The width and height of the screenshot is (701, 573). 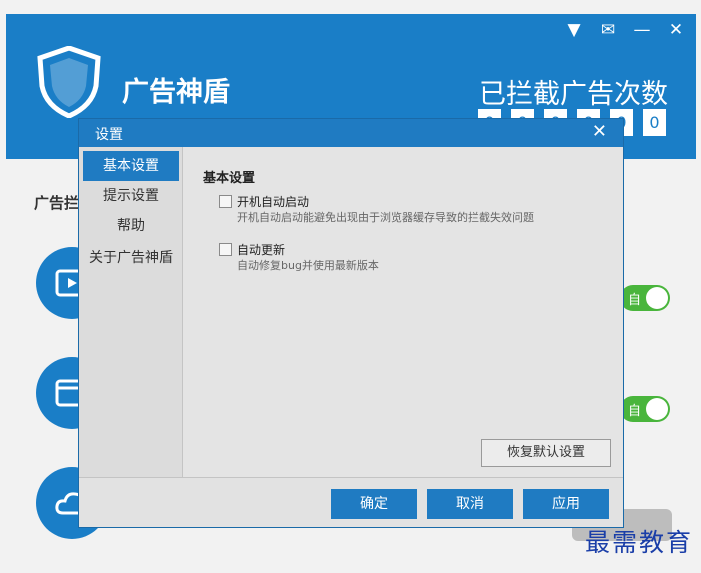 What do you see at coordinates (308, 265) in the screenshot?
I see `autoupdate-description: 自动修复bug并使用最新版本` at bounding box center [308, 265].